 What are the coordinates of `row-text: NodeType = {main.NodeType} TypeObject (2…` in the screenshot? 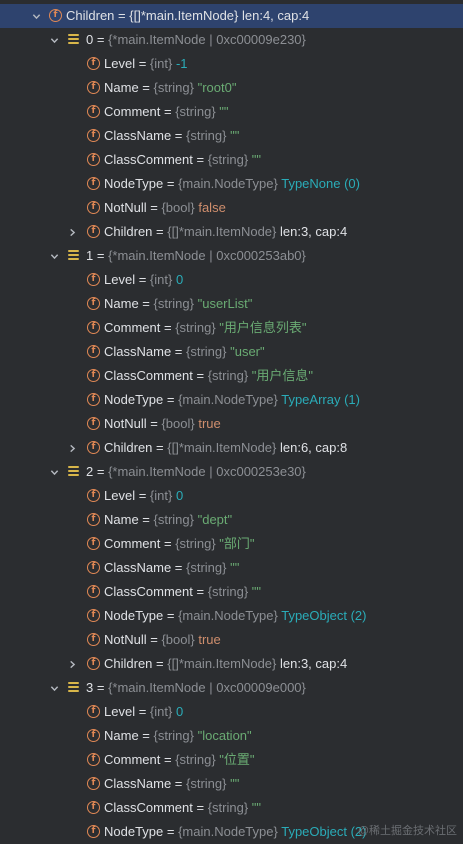 It's located at (235, 616).